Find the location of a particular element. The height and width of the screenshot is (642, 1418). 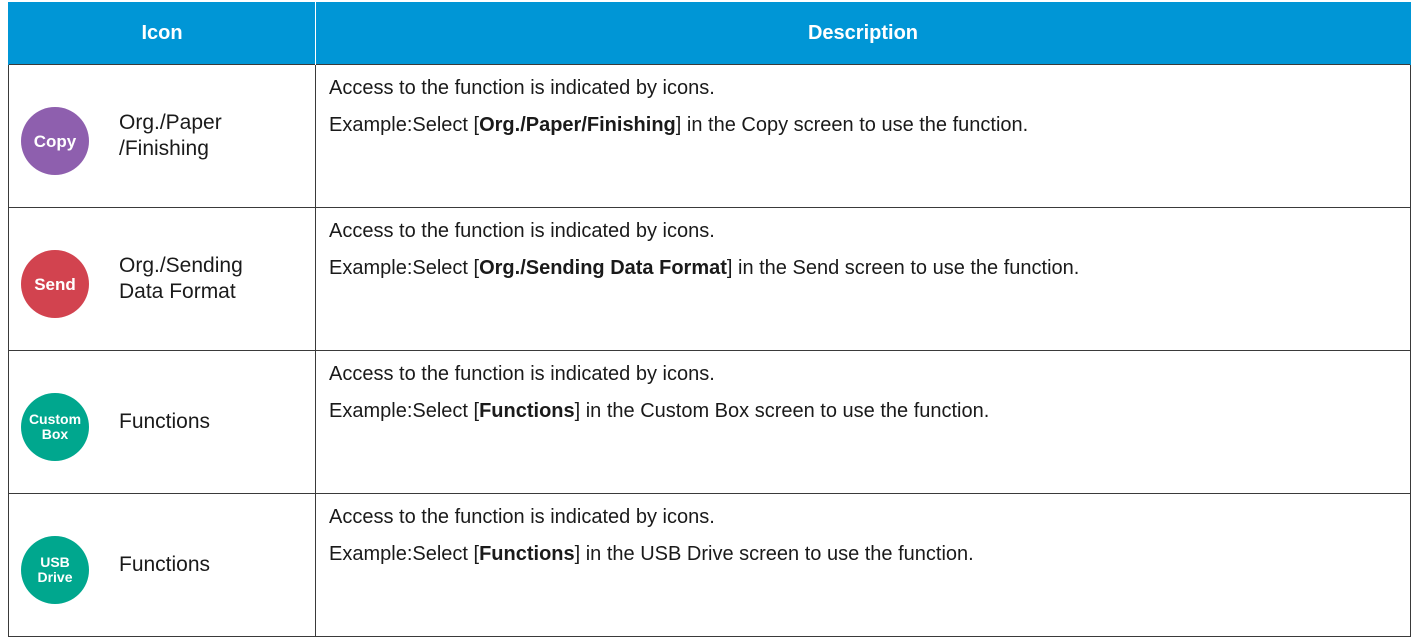

icon-label: USB is located at coordinates (55, 562).